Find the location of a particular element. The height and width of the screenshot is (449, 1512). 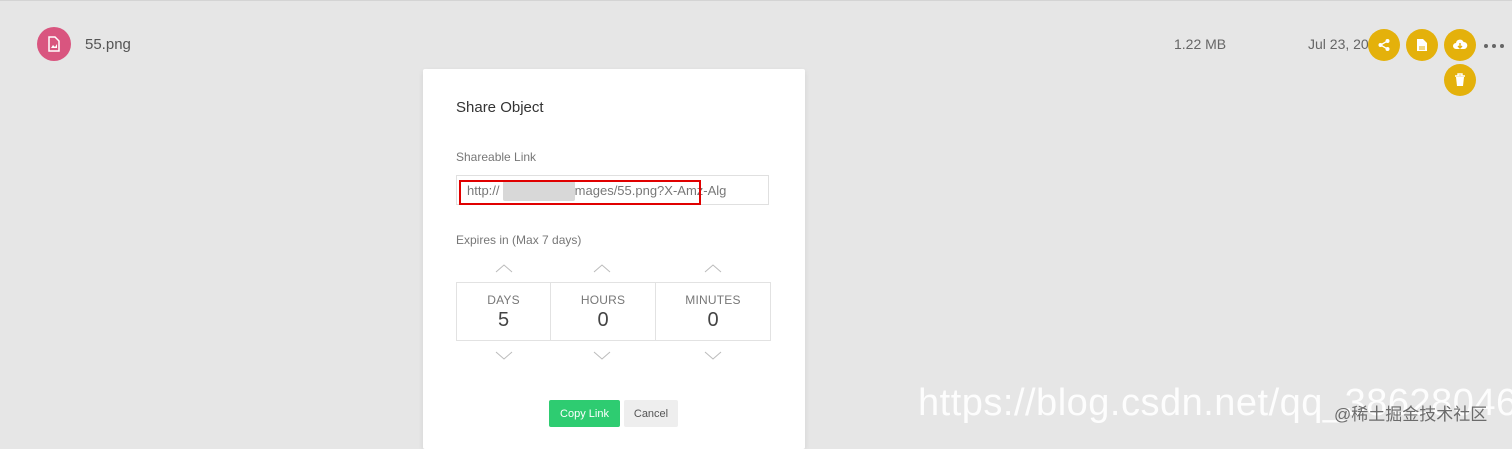

days-increase-icon is located at coordinates (504, 268).